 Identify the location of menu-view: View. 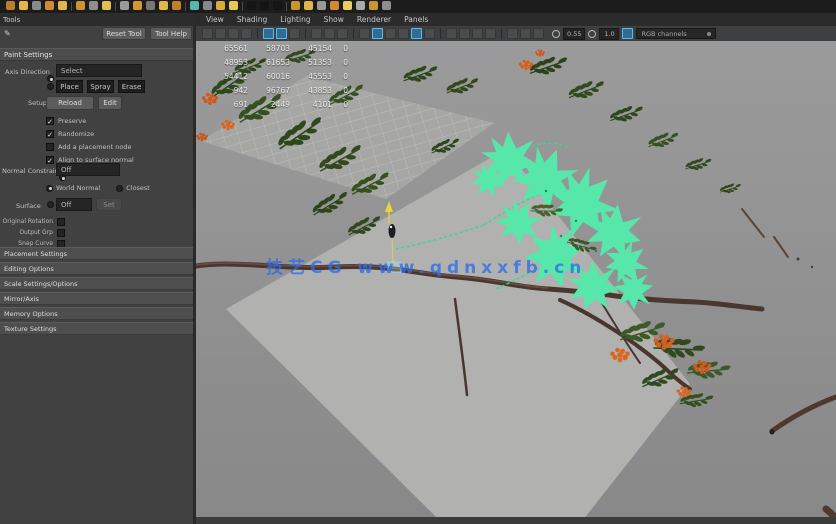
(215, 19).